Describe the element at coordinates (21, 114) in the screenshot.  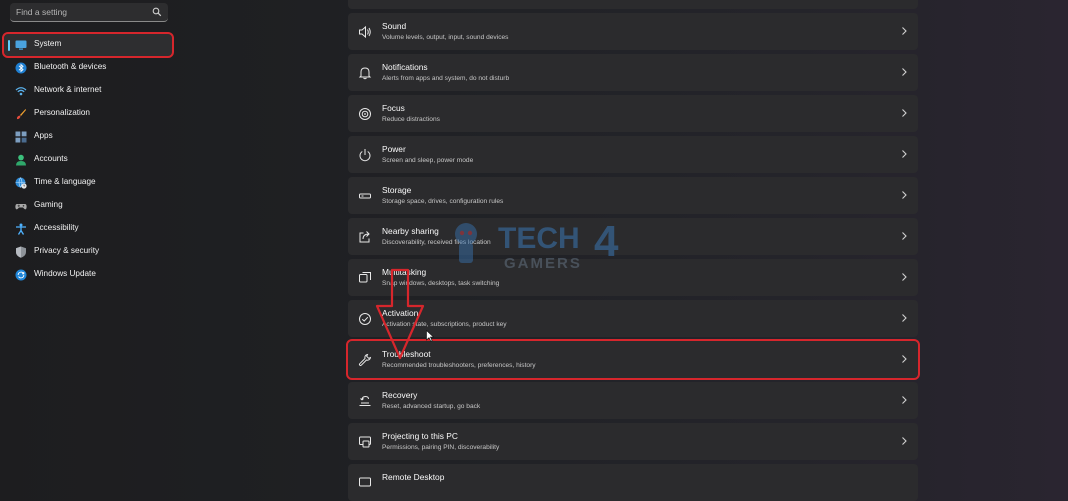
I see `brush-icon` at that location.